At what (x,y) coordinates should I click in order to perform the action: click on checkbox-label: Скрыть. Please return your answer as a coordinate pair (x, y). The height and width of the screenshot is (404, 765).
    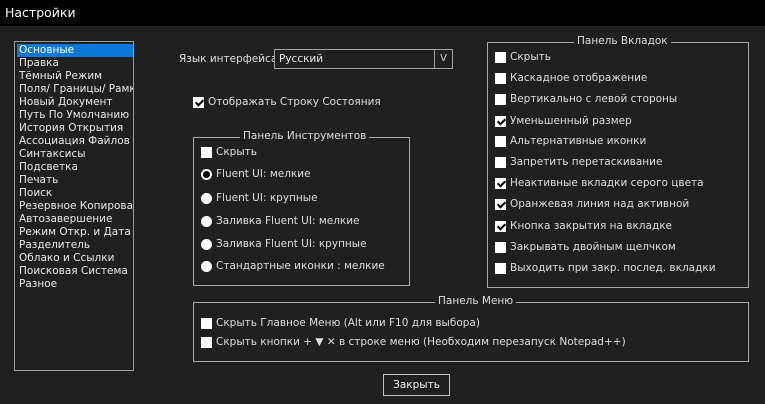
    Looking at the image, I should click on (530, 57).